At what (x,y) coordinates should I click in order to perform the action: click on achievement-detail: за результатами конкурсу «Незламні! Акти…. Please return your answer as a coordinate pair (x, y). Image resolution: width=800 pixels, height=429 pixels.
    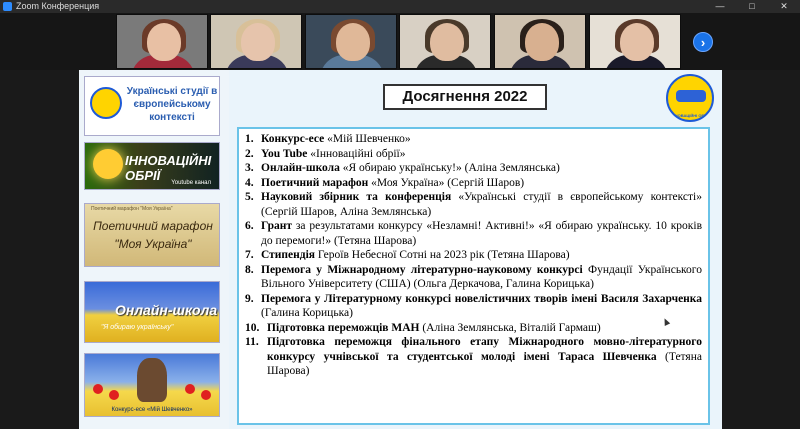
    Looking at the image, I should click on (481, 233).